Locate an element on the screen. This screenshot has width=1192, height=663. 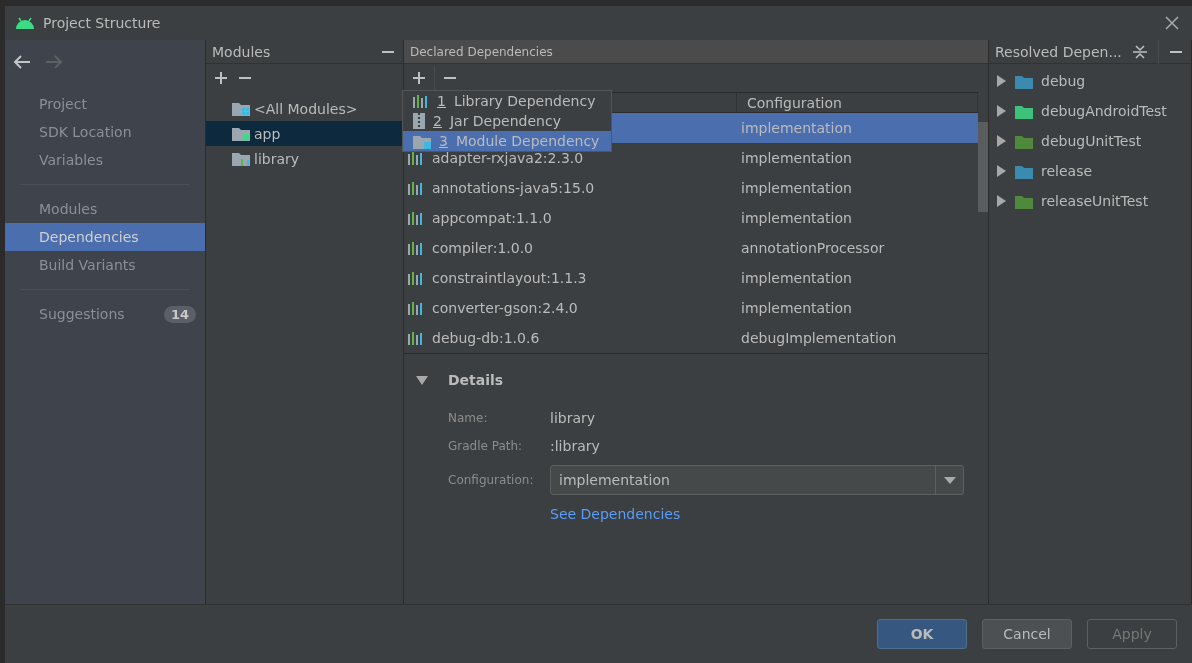
dependency-name: constraintlayout:1.1.3 is located at coordinates (509, 278).